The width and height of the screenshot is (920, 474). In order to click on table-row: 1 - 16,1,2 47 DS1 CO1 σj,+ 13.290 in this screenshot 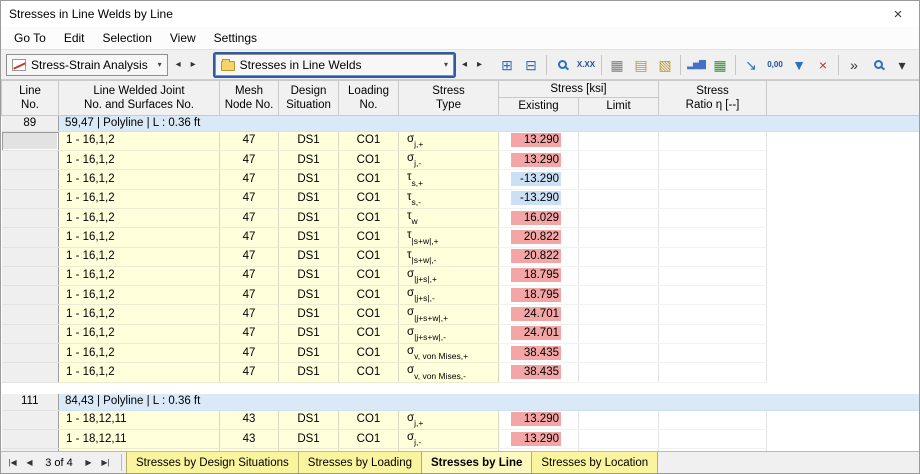, I will do `click(460, 141)`.